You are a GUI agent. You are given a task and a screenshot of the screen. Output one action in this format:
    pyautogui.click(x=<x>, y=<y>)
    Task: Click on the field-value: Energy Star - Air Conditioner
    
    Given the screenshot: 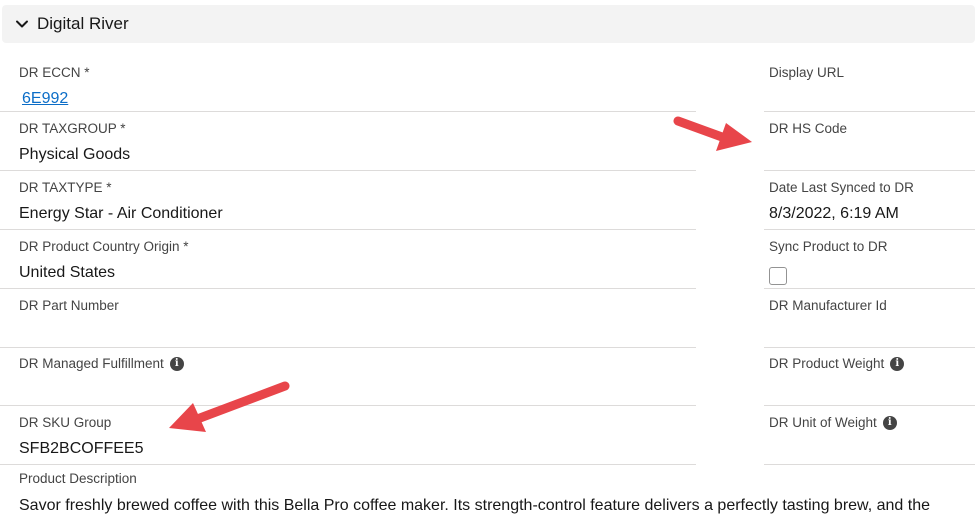 What is the action you would take?
    pyautogui.click(x=121, y=213)
    